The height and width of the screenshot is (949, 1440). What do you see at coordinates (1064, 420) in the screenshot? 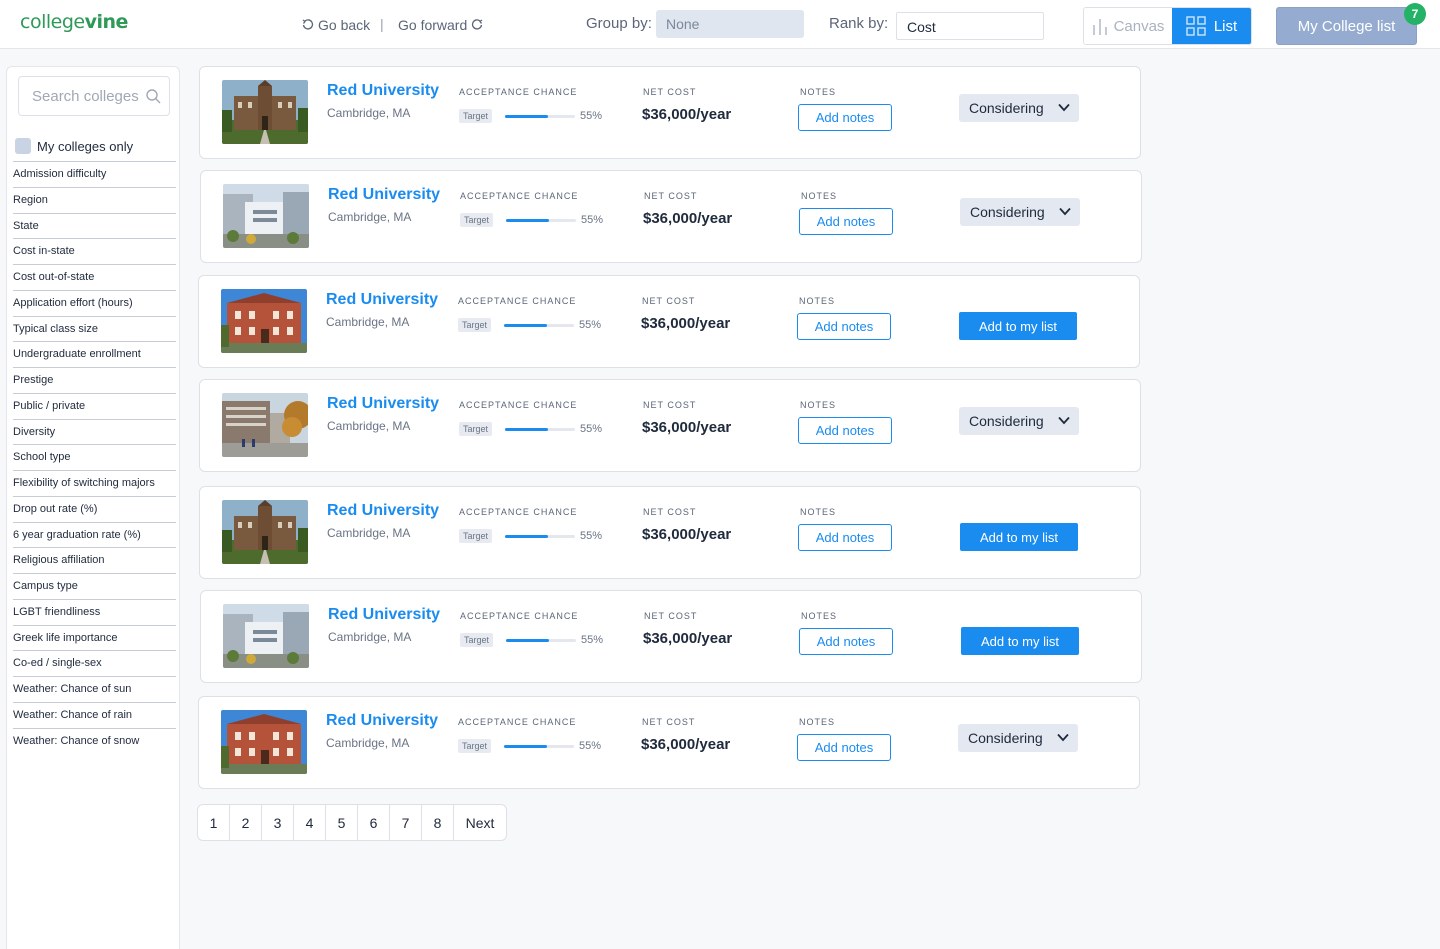
I see `chevron-down-icon` at bounding box center [1064, 420].